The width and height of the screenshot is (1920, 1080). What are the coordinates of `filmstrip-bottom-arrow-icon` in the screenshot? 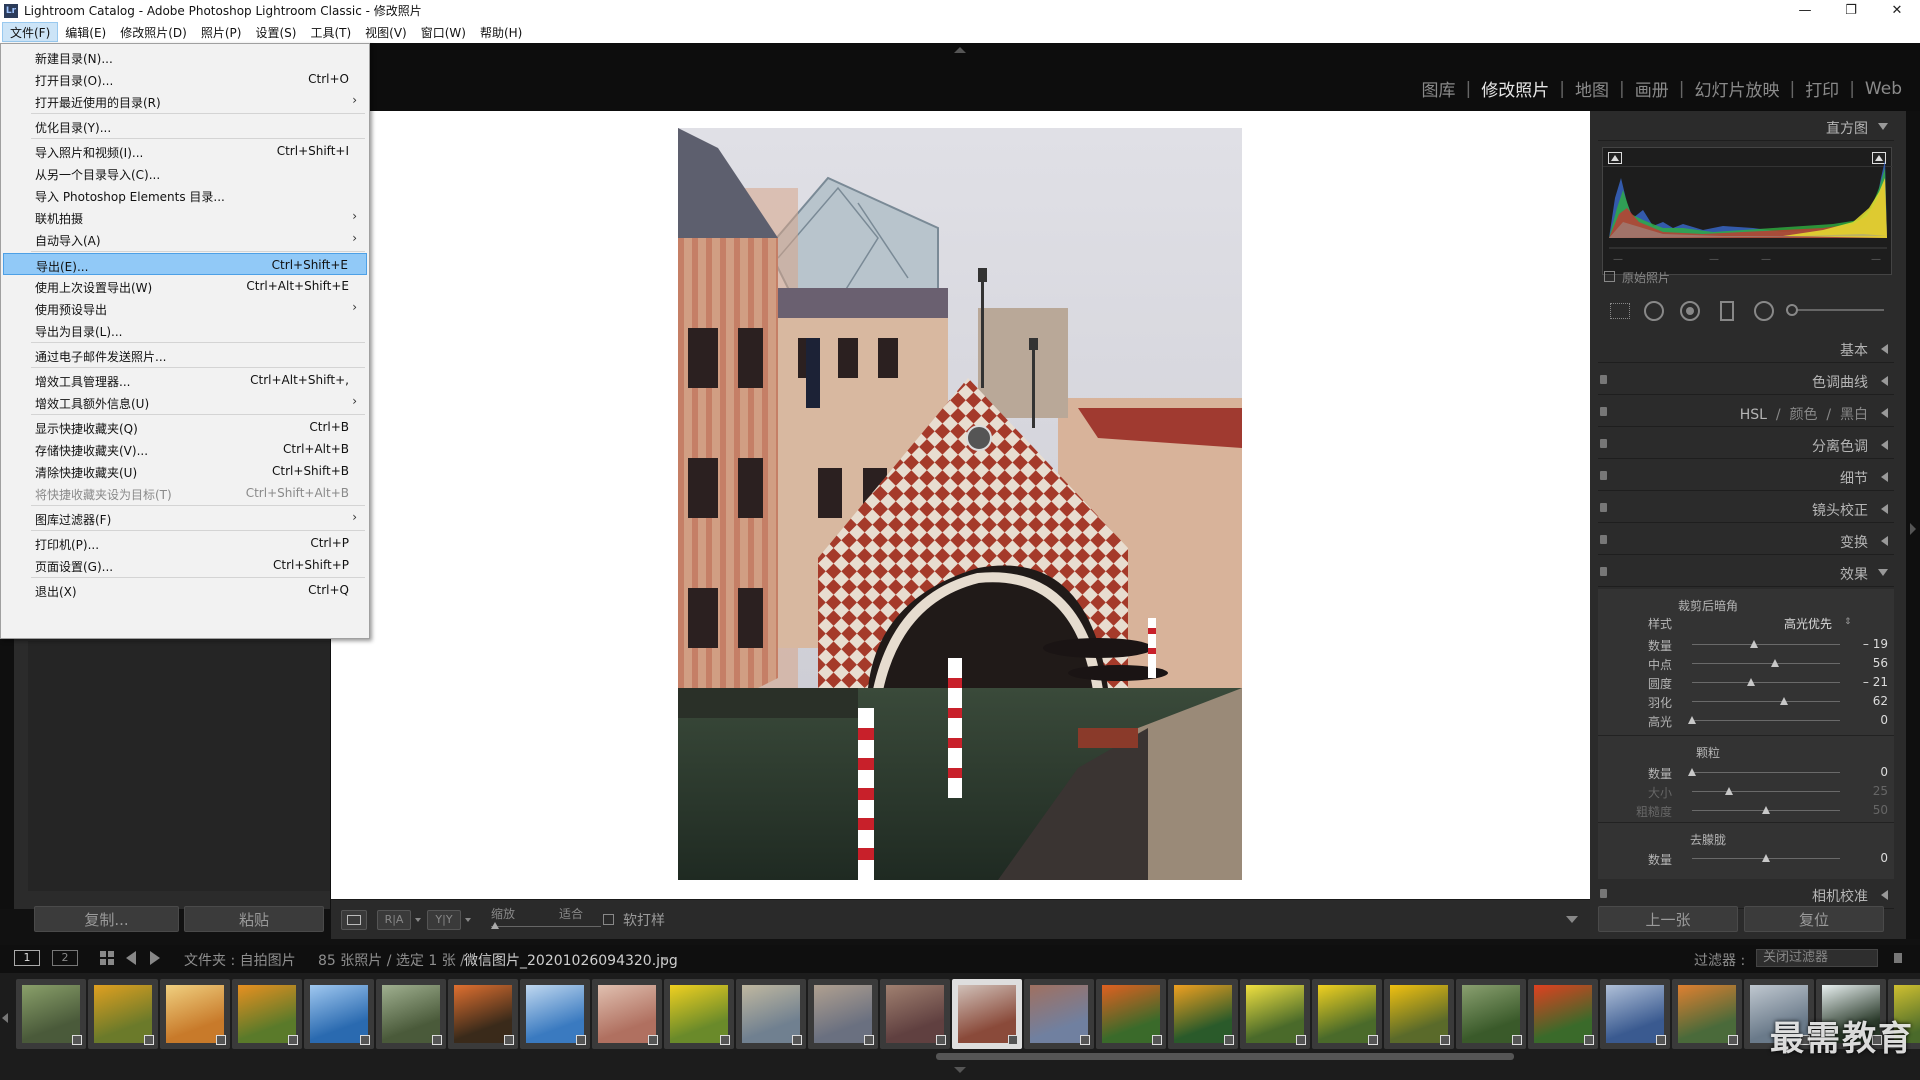 It's located at (960, 1070).